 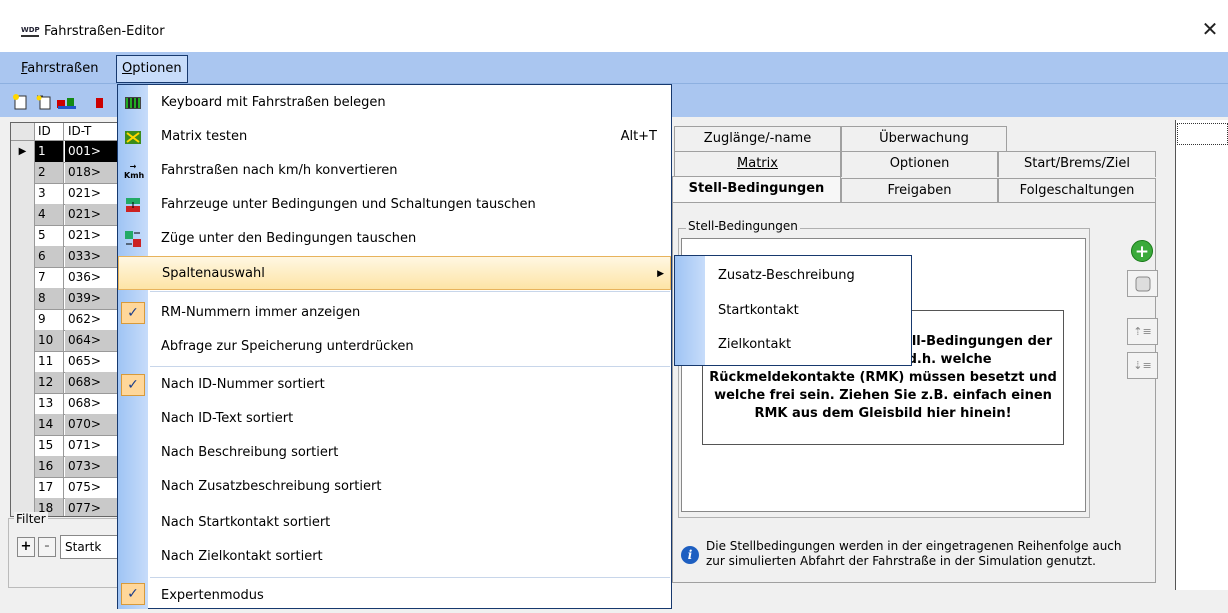 What do you see at coordinates (23, 151) in the screenshot?
I see `row-selector: ▶` at bounding box center [23, 151].